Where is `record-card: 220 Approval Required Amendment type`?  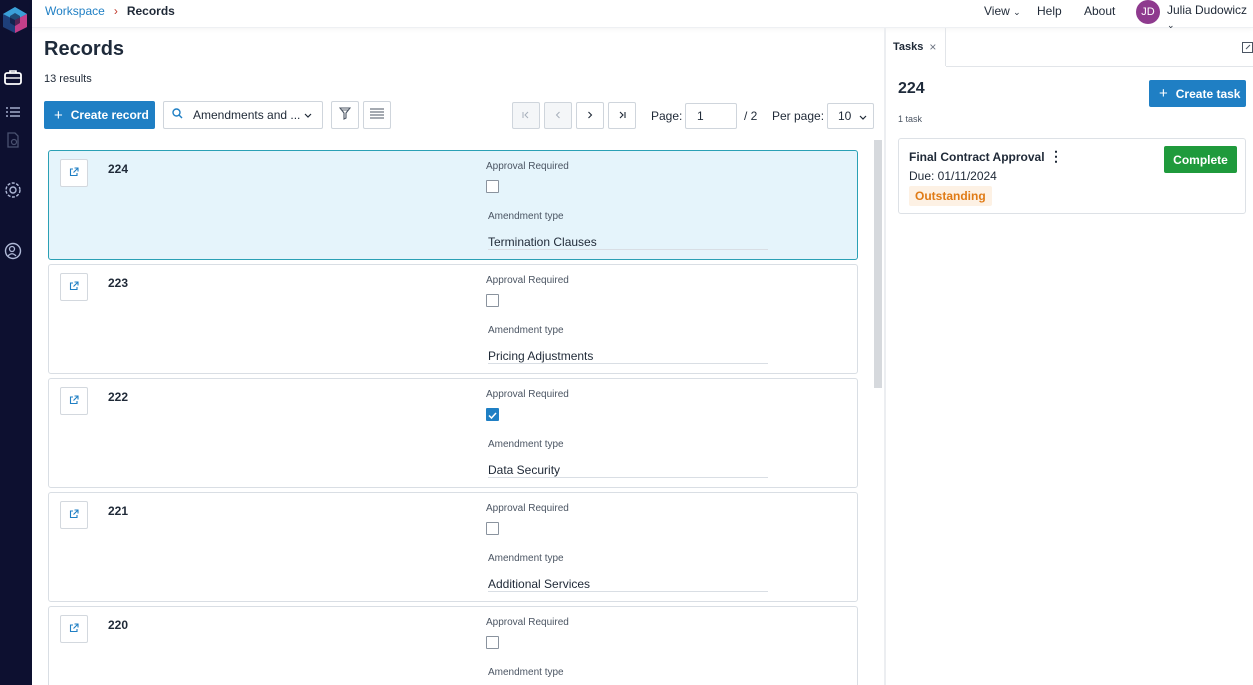 record-card: 220 Approval Required Amendment type is located at coordinates (453, 645).